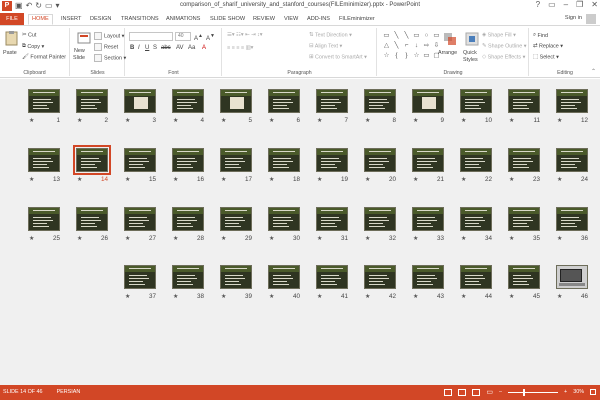  What do you see at coordinates (566, 4) in the screenshot?
I see `minimize-button: –` at bounding box center [566, 4].